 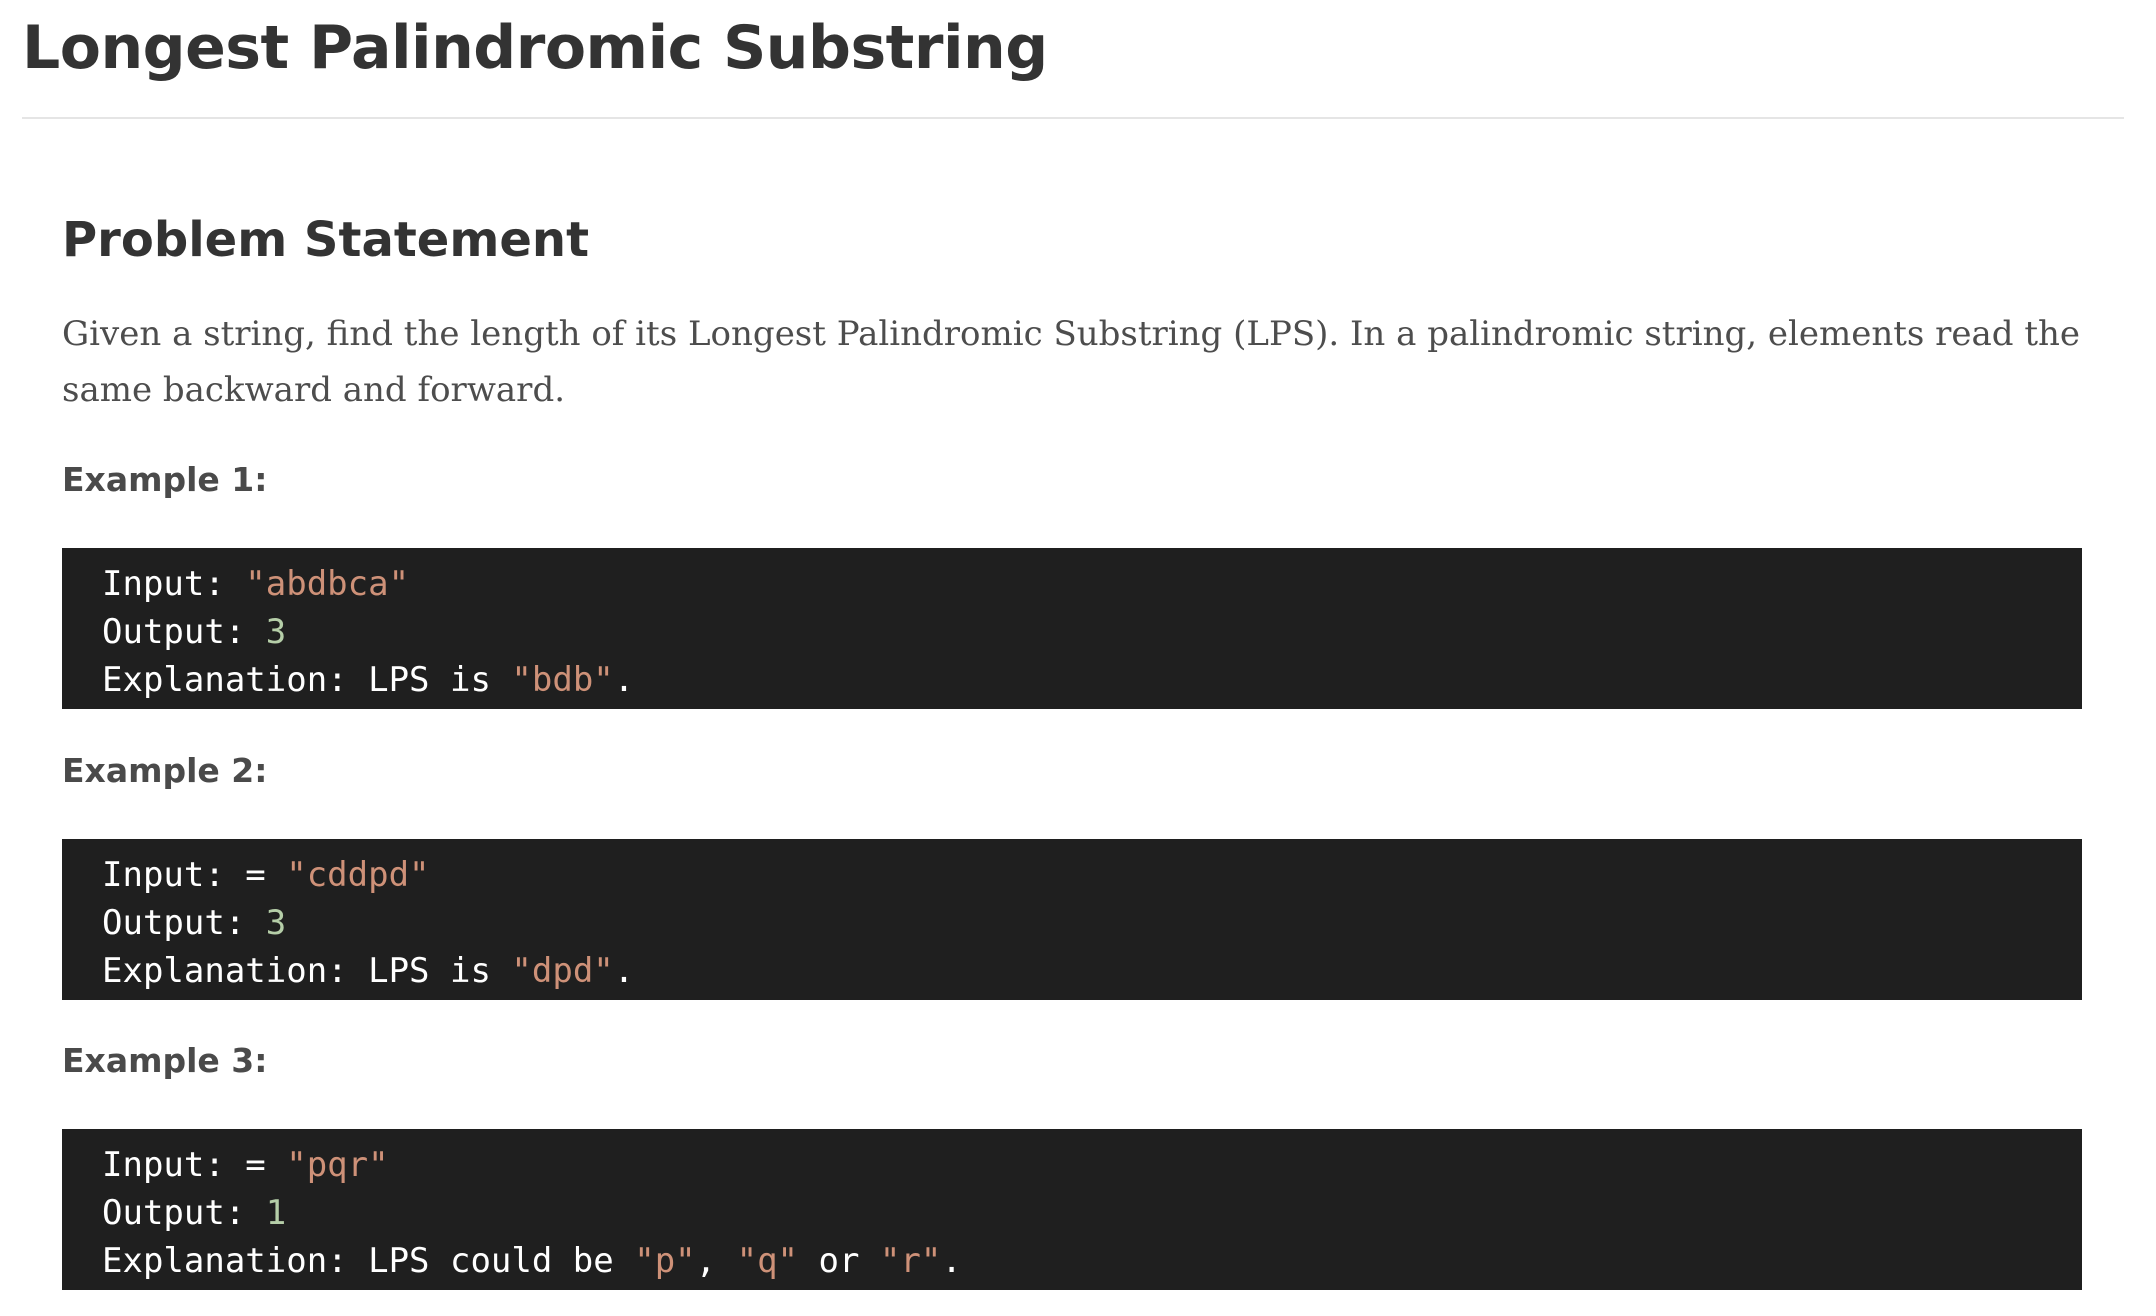 I want to click on section-heading: Problem Statement, so click(x=326, y=240).